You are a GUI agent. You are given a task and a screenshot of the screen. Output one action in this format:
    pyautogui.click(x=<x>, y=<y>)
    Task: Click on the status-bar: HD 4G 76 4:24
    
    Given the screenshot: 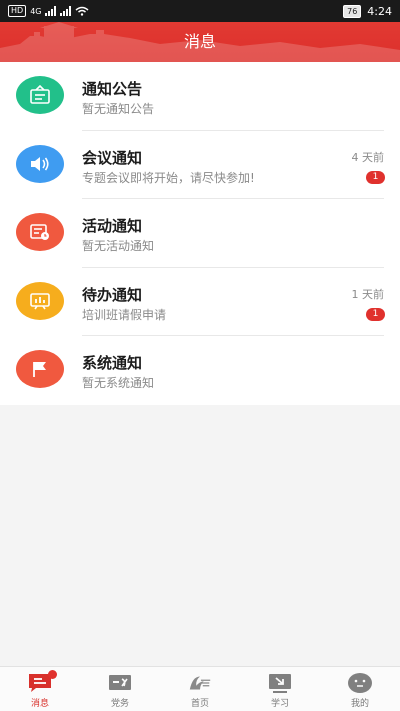 What is the action you would take?
    pyautogui.click(x=200, y=11)
    